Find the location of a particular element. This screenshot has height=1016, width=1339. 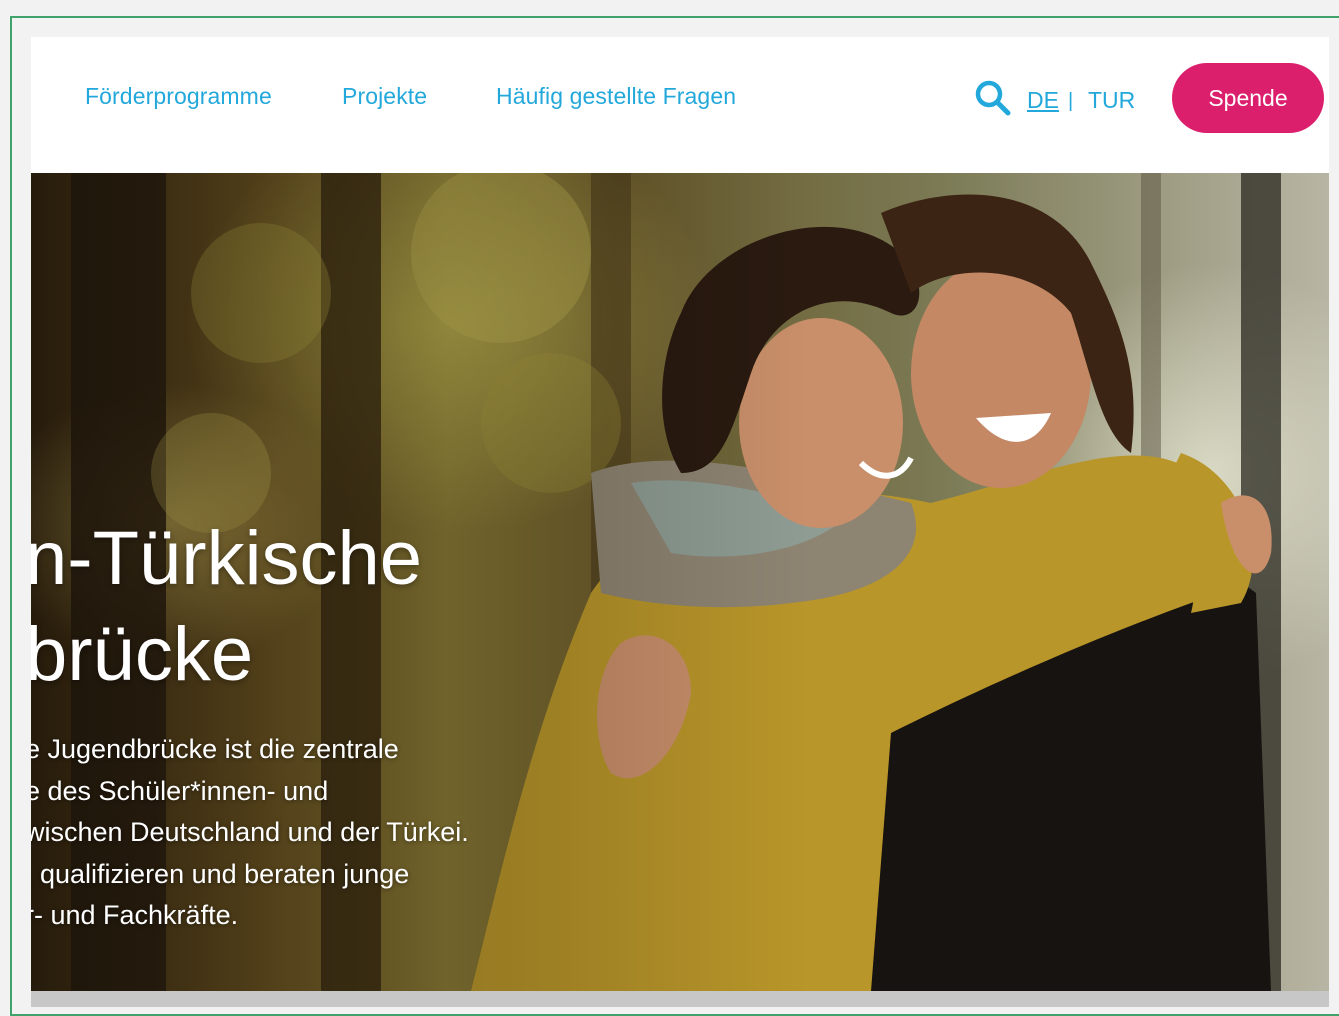

hero-text-line: r- und Fachkräfte. is located at coordinates (135, 915).